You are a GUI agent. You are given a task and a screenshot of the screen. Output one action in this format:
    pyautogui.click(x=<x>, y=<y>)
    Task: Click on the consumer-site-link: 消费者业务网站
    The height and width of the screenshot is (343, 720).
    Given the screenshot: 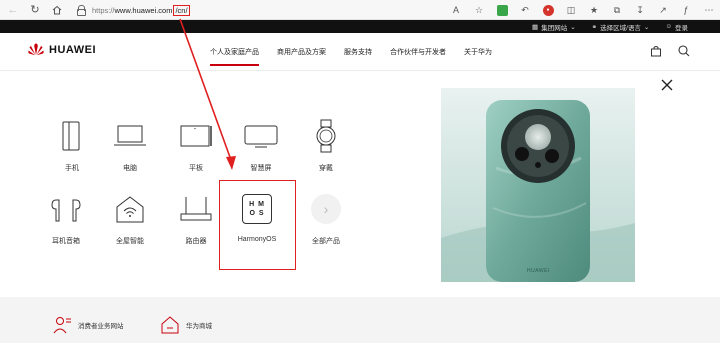 What is the action you would take?
    pyautogui.click(x=88, y=325)
    